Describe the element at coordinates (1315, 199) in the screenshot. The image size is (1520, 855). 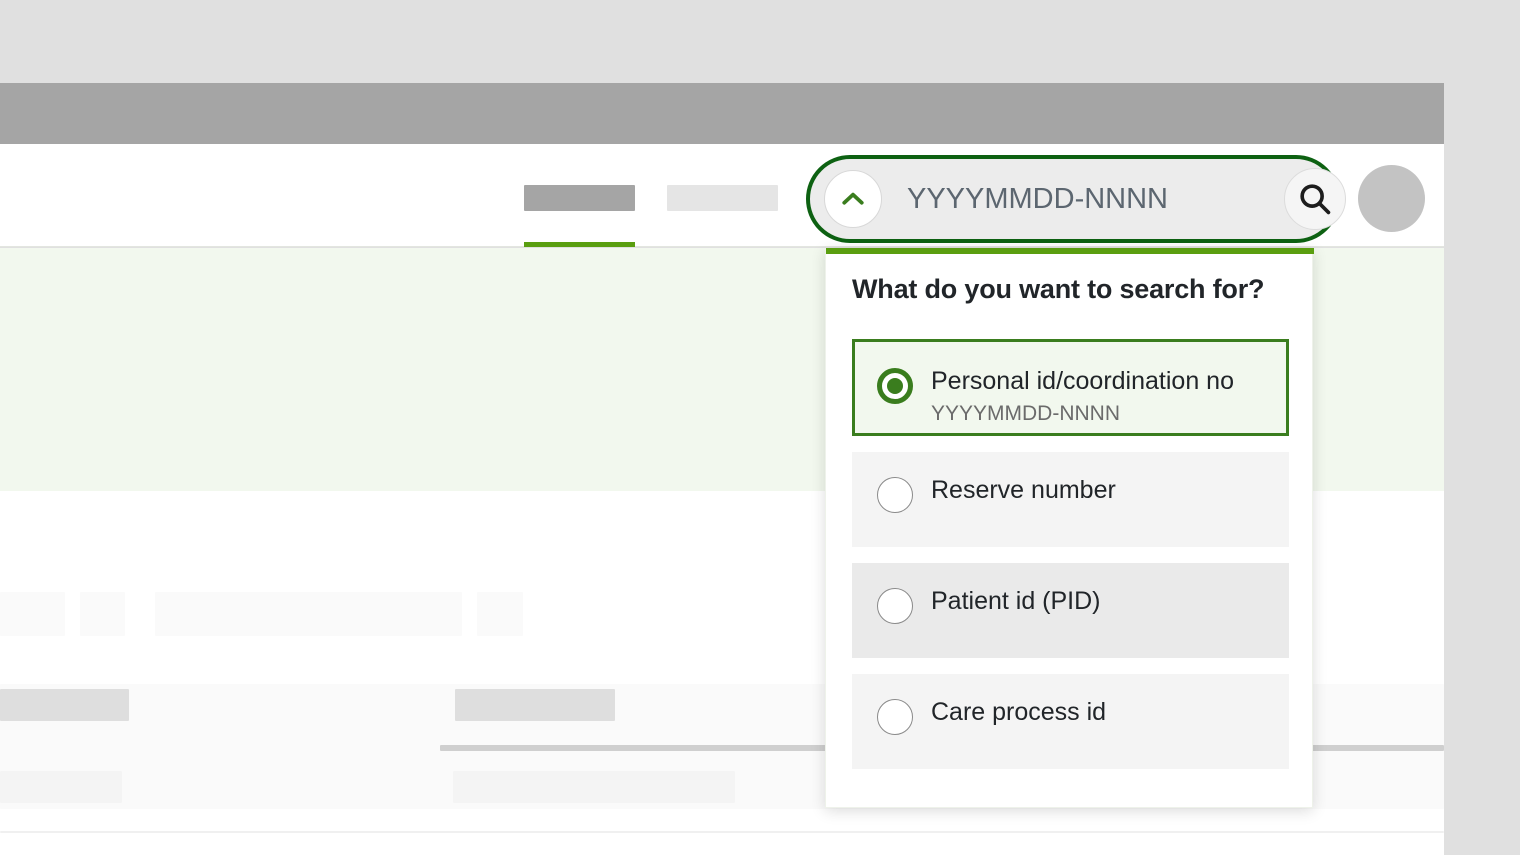
I see `search-icon` at that location.